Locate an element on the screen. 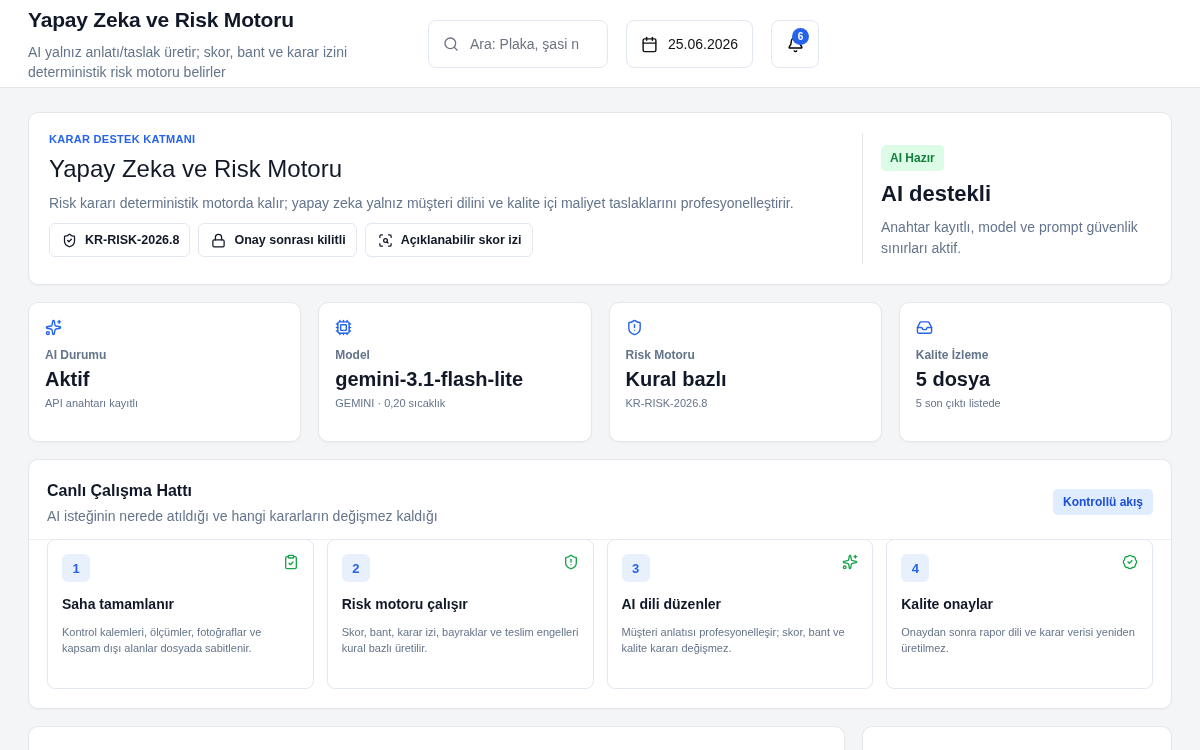  step-title: Kalite onaylar is located at coordinates (948, 604).